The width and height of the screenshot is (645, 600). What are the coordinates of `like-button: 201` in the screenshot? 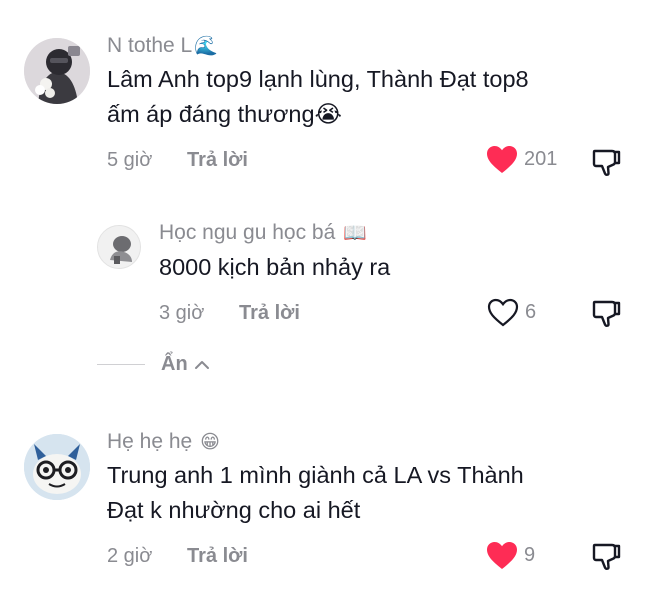 It's located at (521, 159).